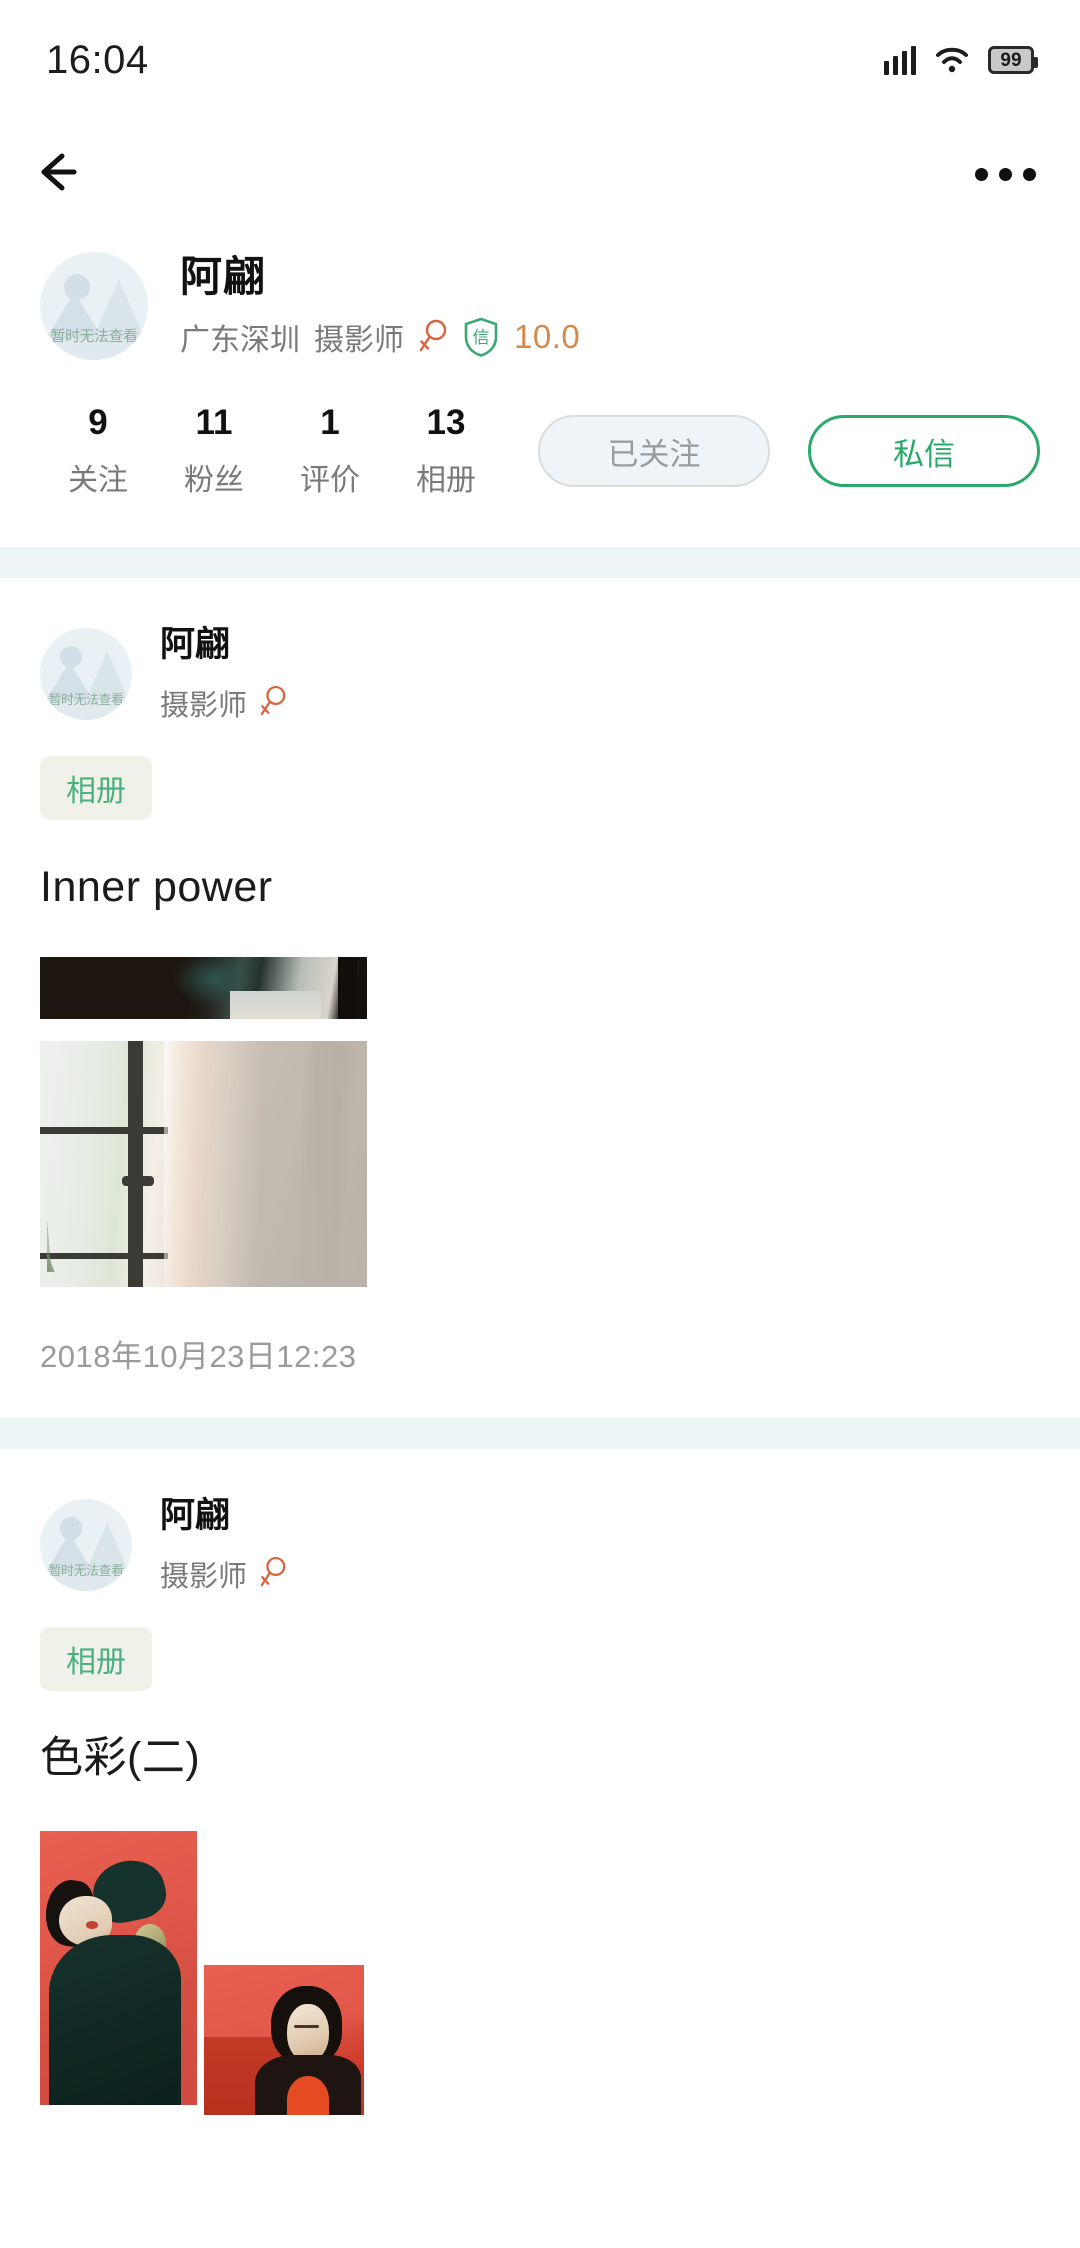  I want to click on more-options-button, so click(1005, 174).